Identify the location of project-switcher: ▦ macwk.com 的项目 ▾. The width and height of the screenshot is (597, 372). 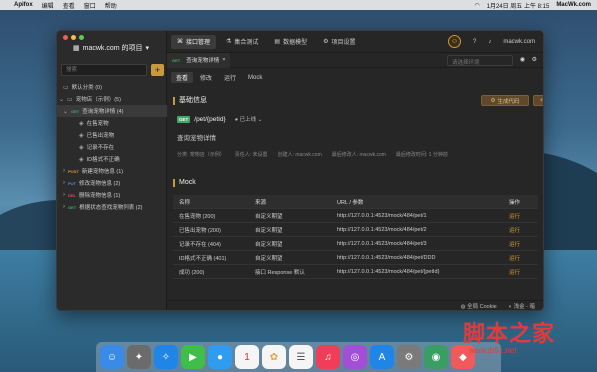
(111, 48).